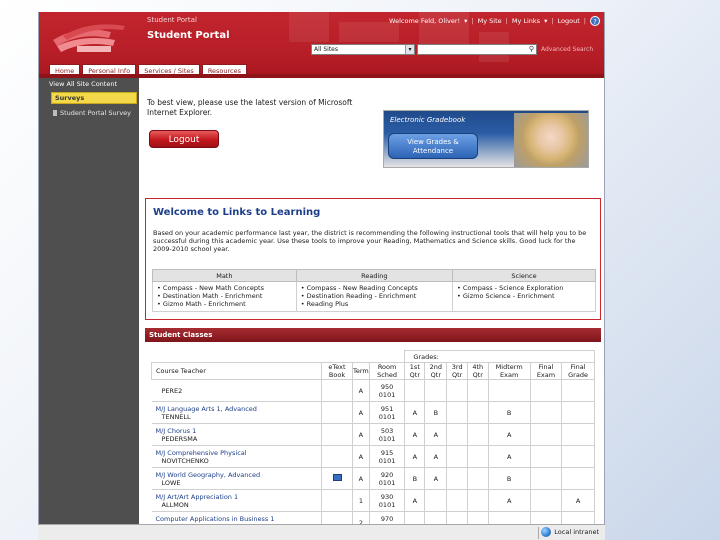 The height and width of the screenshot is (540, 720). I want to click on tool-link: Gizmo Science - Enrichment, so click(524, 296).